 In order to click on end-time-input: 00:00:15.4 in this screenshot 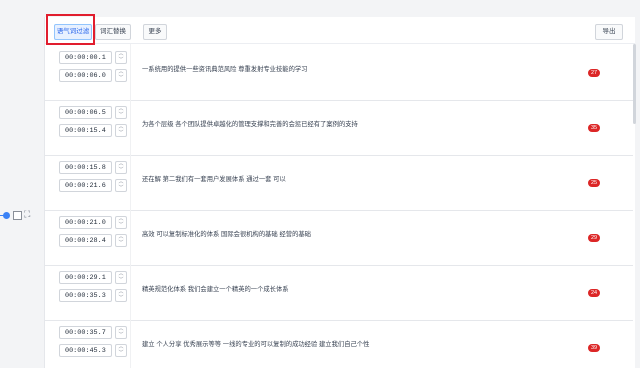, I will do `click(85, 130)`.